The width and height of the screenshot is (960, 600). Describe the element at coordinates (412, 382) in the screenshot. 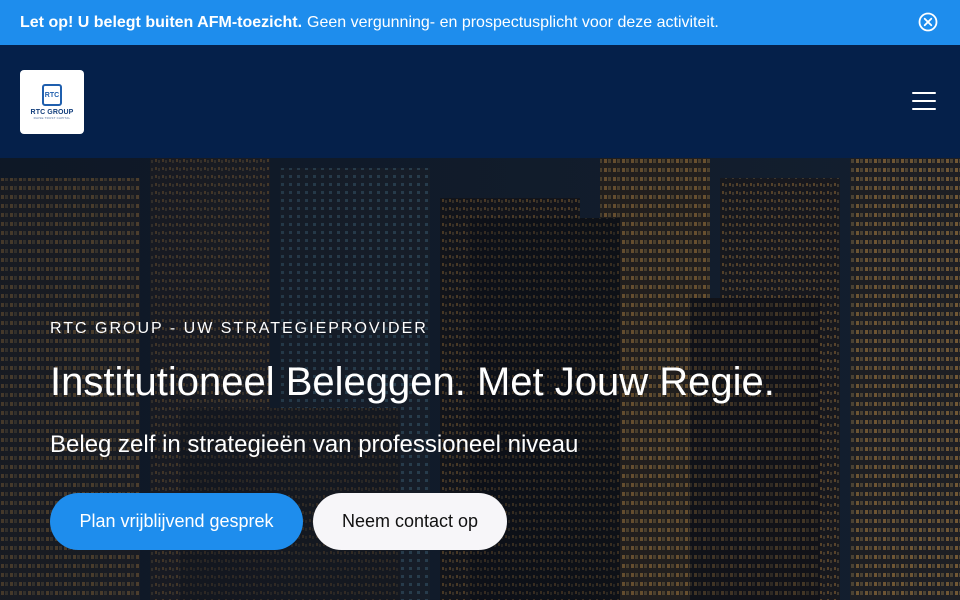

I see `hero-title: Institutioneel Beleggen. Met Jouw Regie.` at that location.